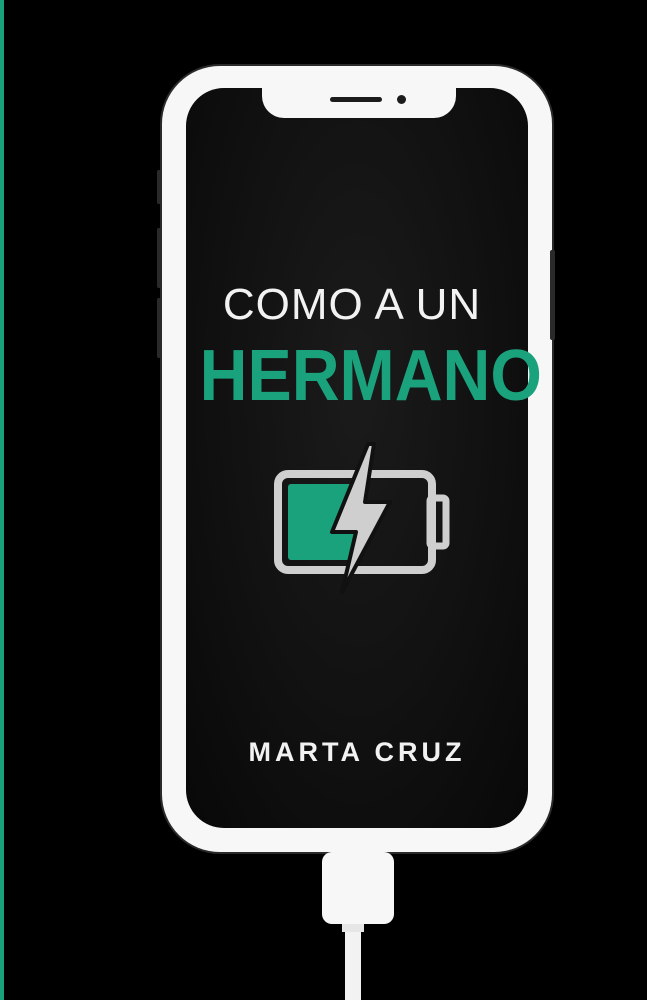 Image resolution: width=647 pixels, height=1000 pixels. I want to click on side-button-mute, so click(159, 187).